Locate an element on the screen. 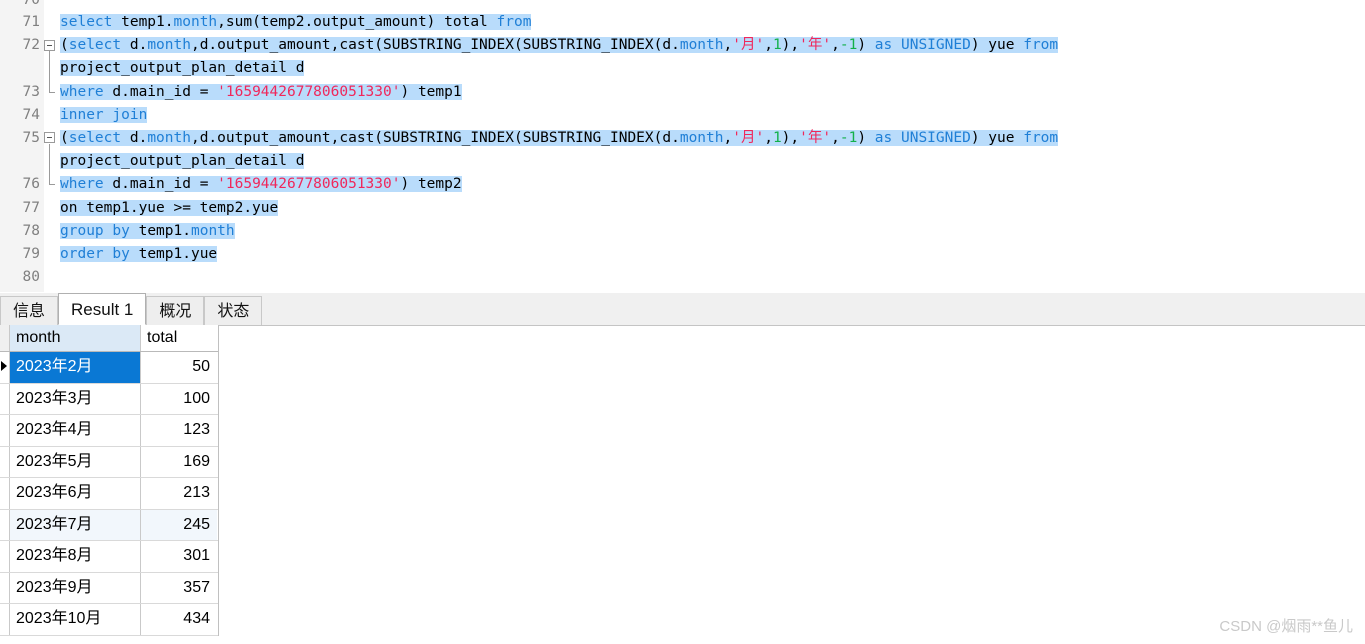 This screenshot has height=644, width=1365. tab-strip: 信息 Result 1 概况 状态 is located at coordinates (131, 309).